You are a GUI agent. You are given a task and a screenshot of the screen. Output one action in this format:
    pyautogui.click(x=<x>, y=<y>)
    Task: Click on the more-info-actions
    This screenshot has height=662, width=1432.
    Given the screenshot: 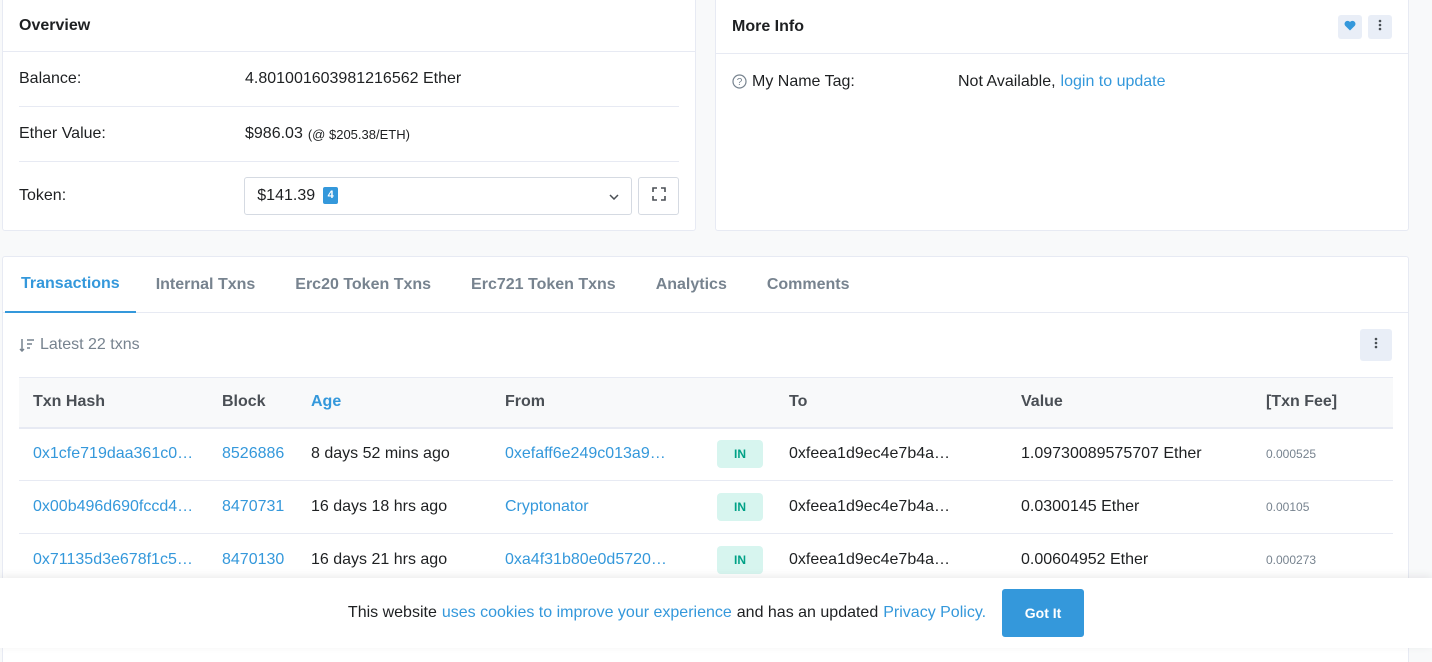 What is the action you would take?
    pyautogui.click(x=1362, y=27)
    